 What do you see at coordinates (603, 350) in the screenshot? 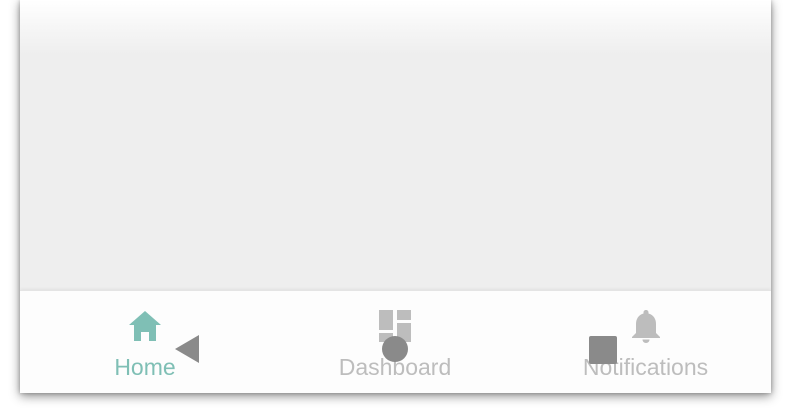
I see `recents-square-icon` at bounding box center [603, 350].